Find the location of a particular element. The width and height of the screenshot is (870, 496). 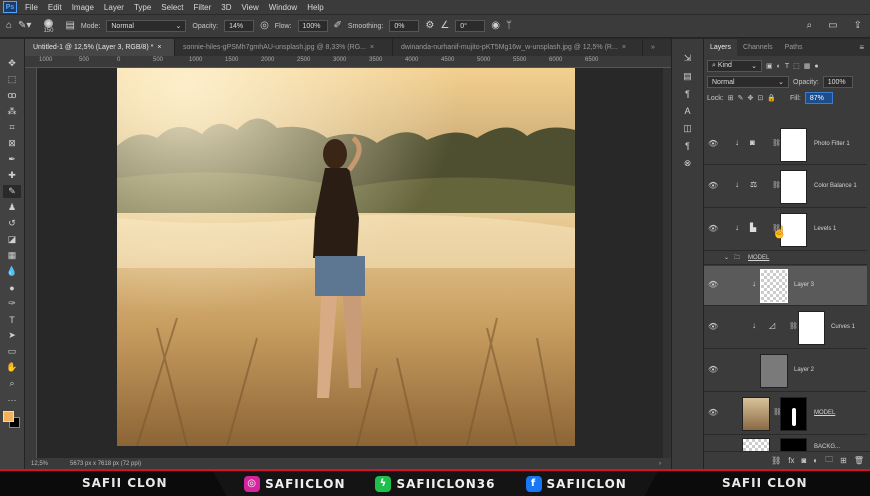

eyedropper-tool-icon: ✒ is located at coordinates (12, 159).